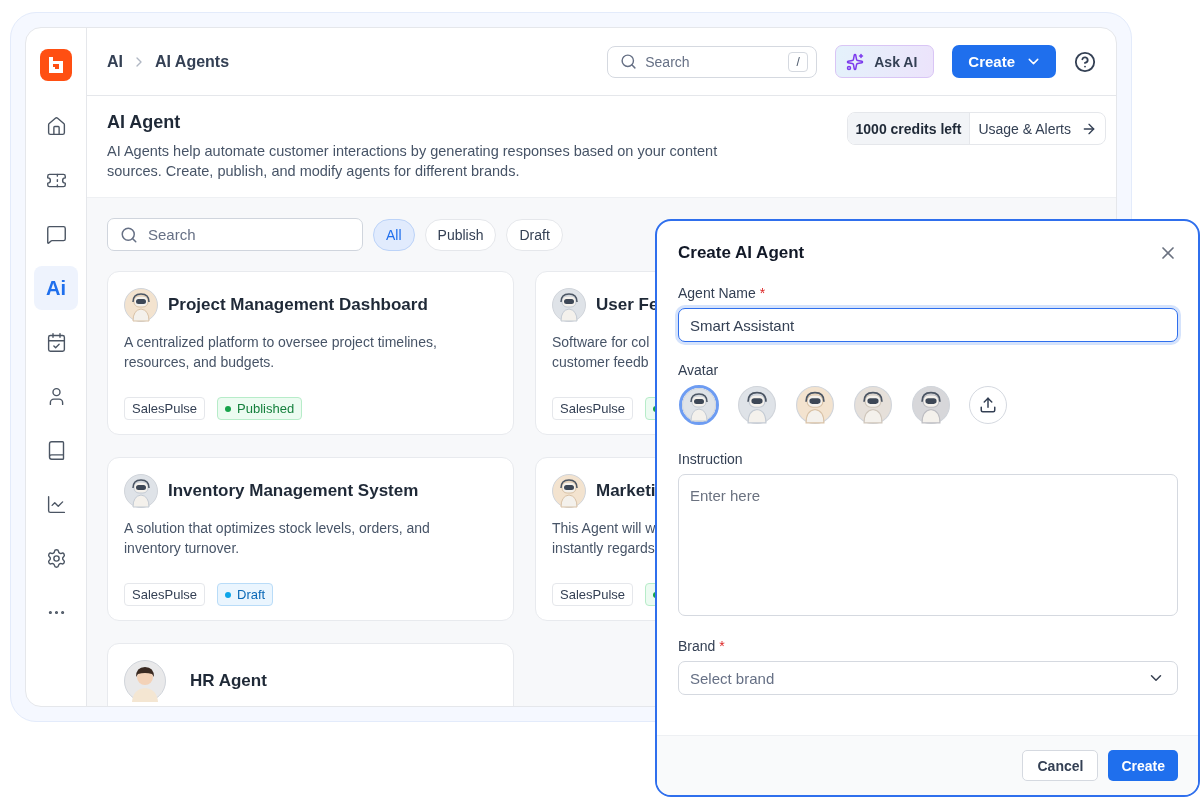 Image resolution: width=1201 pixels, height=800 pixels. Describe the element at coordinates (228, 681) in the screenshot. I see `agent-title: HR Agent` at that location.